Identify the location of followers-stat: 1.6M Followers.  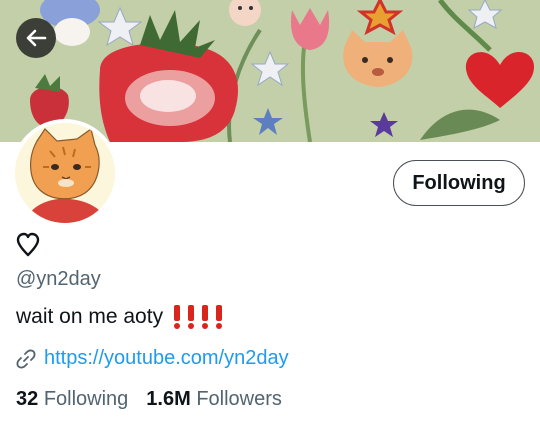
(214, 399).